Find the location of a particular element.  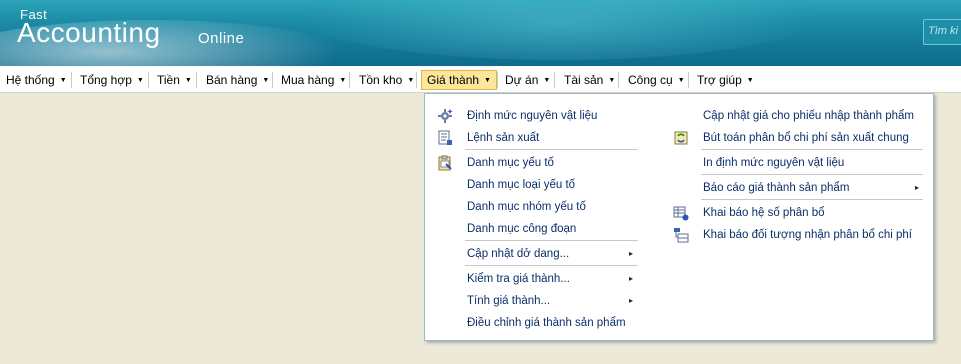

menu-item-lenh-san-xuat: Lệnh sản xuất is located at coordinates (540, 138).